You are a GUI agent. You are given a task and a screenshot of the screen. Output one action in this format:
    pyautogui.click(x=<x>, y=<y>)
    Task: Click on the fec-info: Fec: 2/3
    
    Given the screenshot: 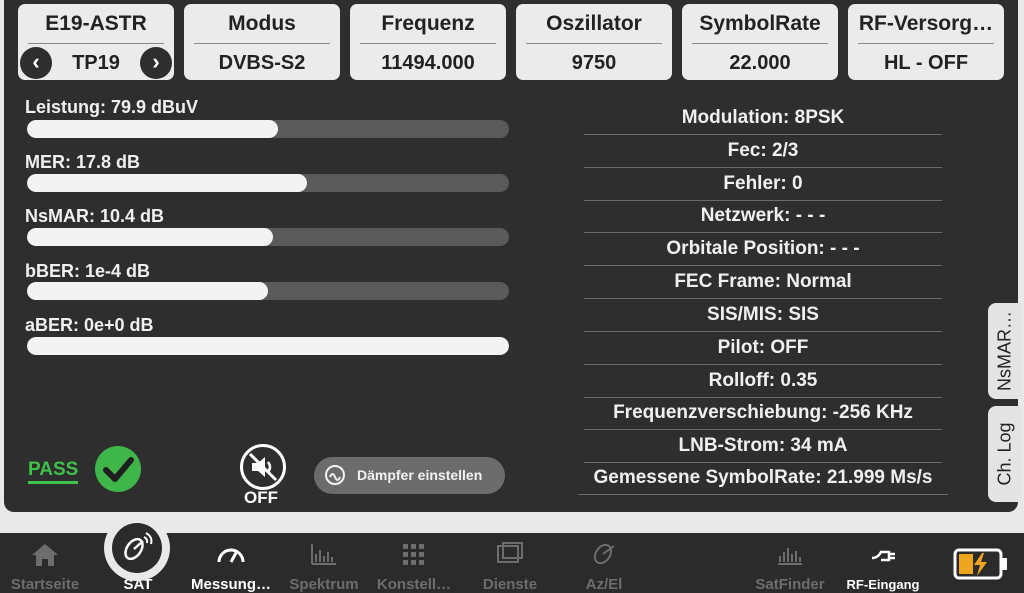 What is the action you would take?
    pyautogui.click(x=763, y=151)
    